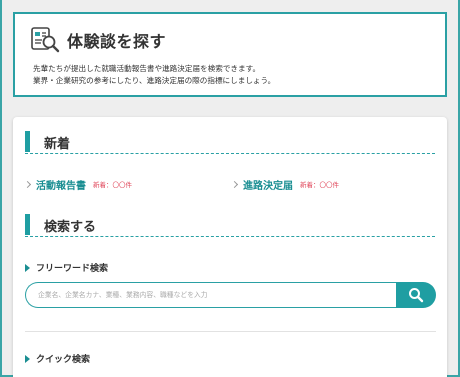  I want to click on freeword-search-form, so click(230, 295).